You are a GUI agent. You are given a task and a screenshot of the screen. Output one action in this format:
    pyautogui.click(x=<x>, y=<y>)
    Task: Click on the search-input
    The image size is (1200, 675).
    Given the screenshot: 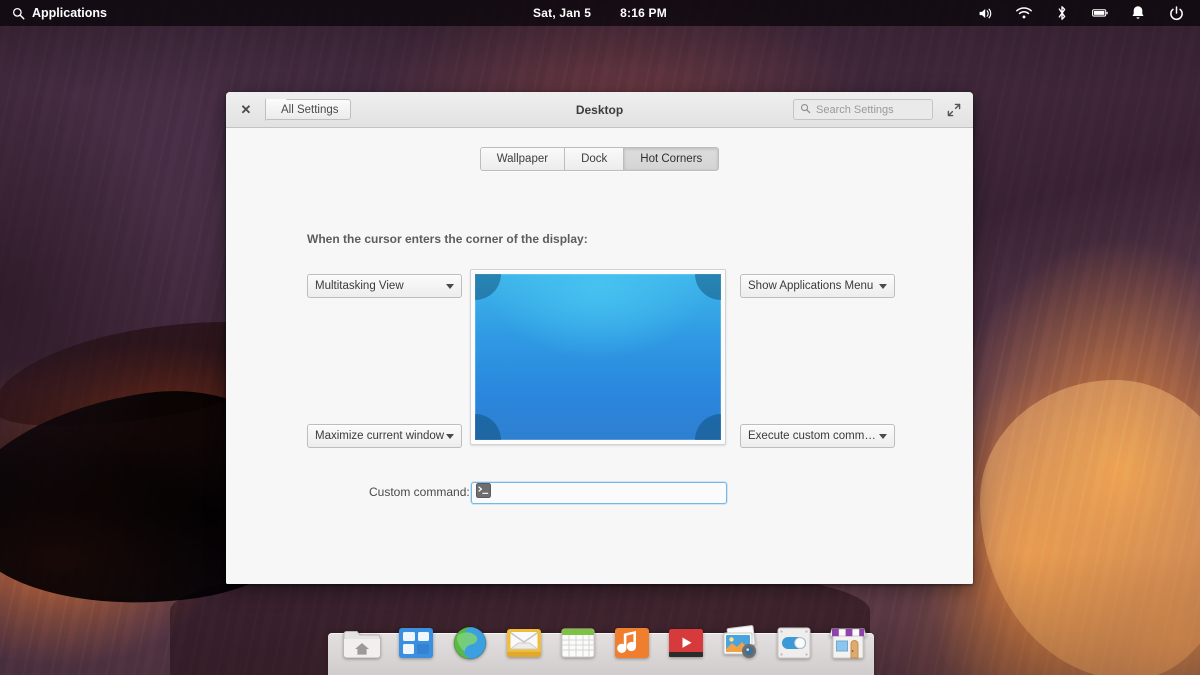 What is the action you would take?
    pyautogui.click(x=871, y=109)
    